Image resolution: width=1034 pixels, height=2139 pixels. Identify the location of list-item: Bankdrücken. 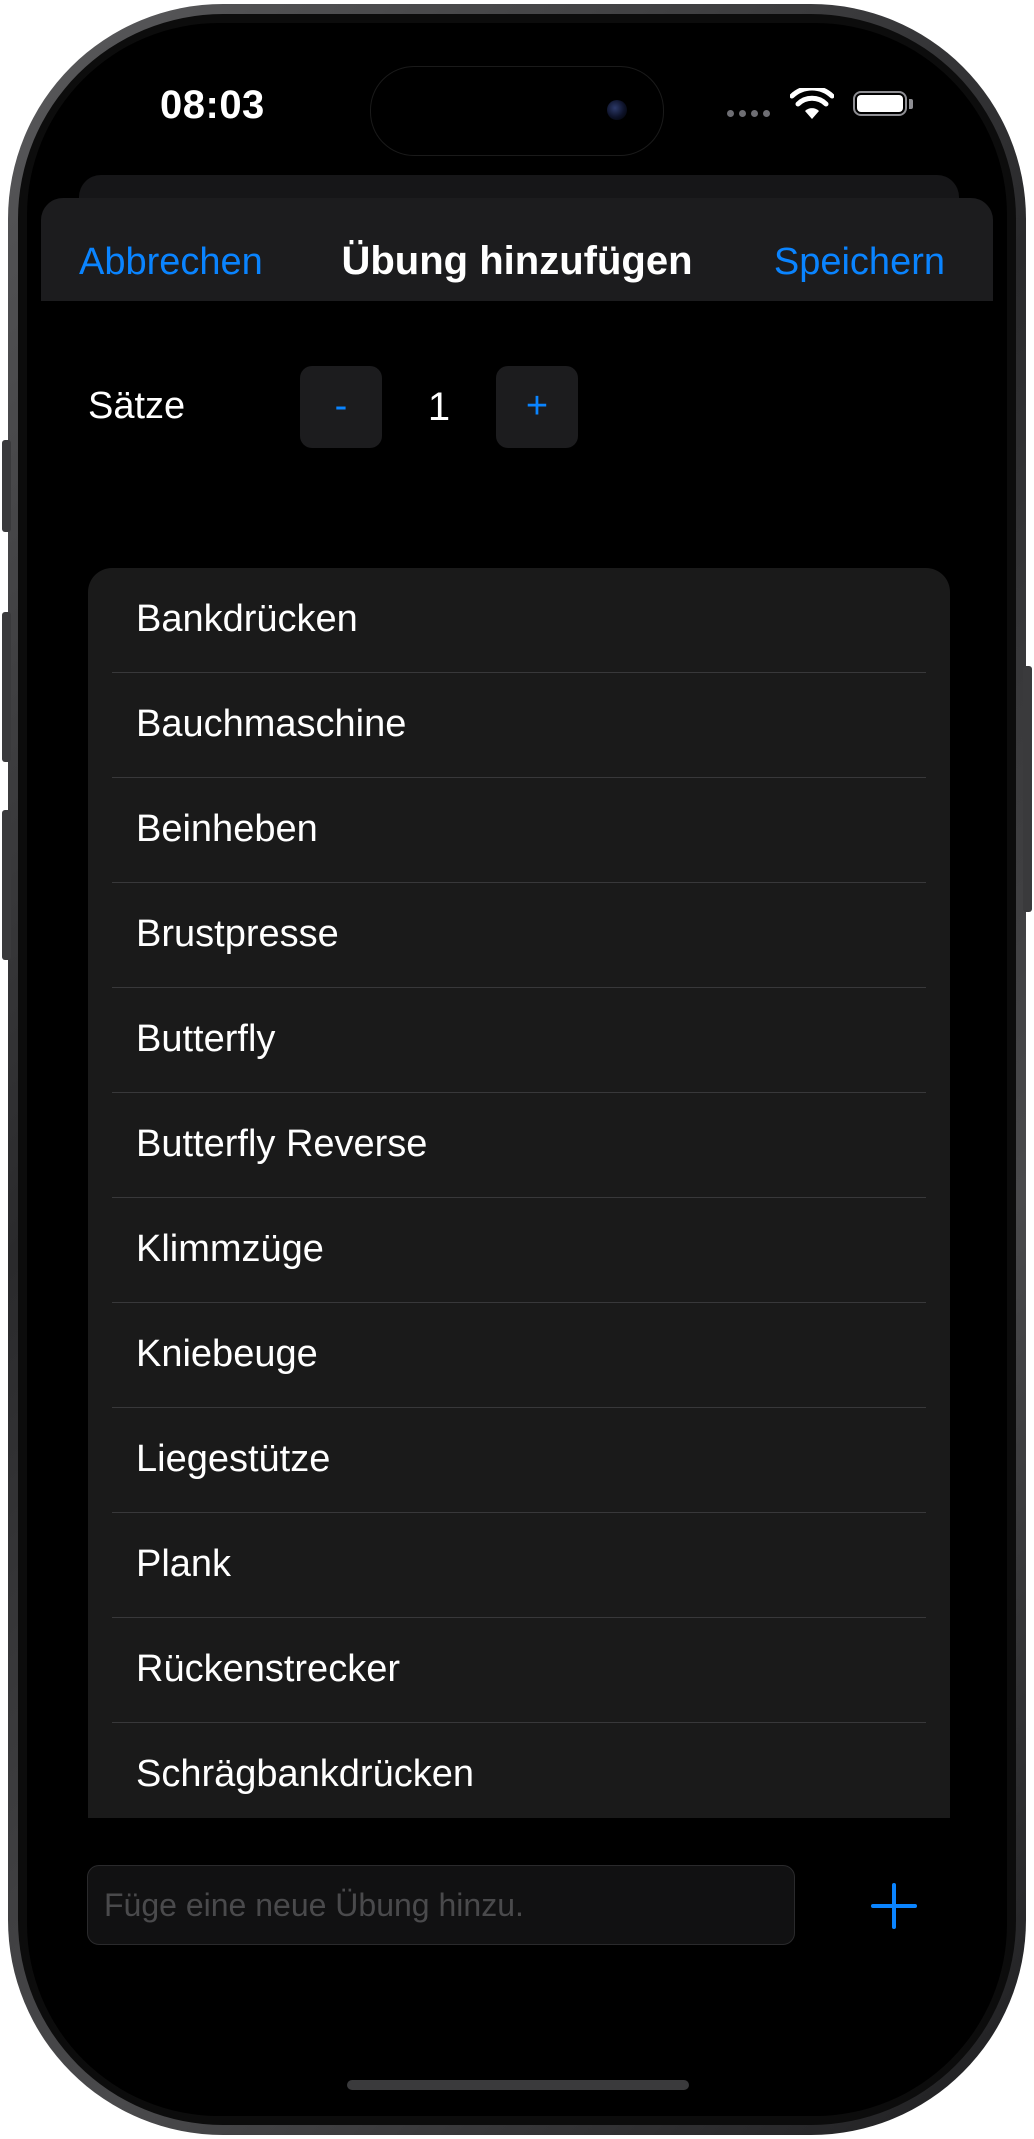
(519, 620).